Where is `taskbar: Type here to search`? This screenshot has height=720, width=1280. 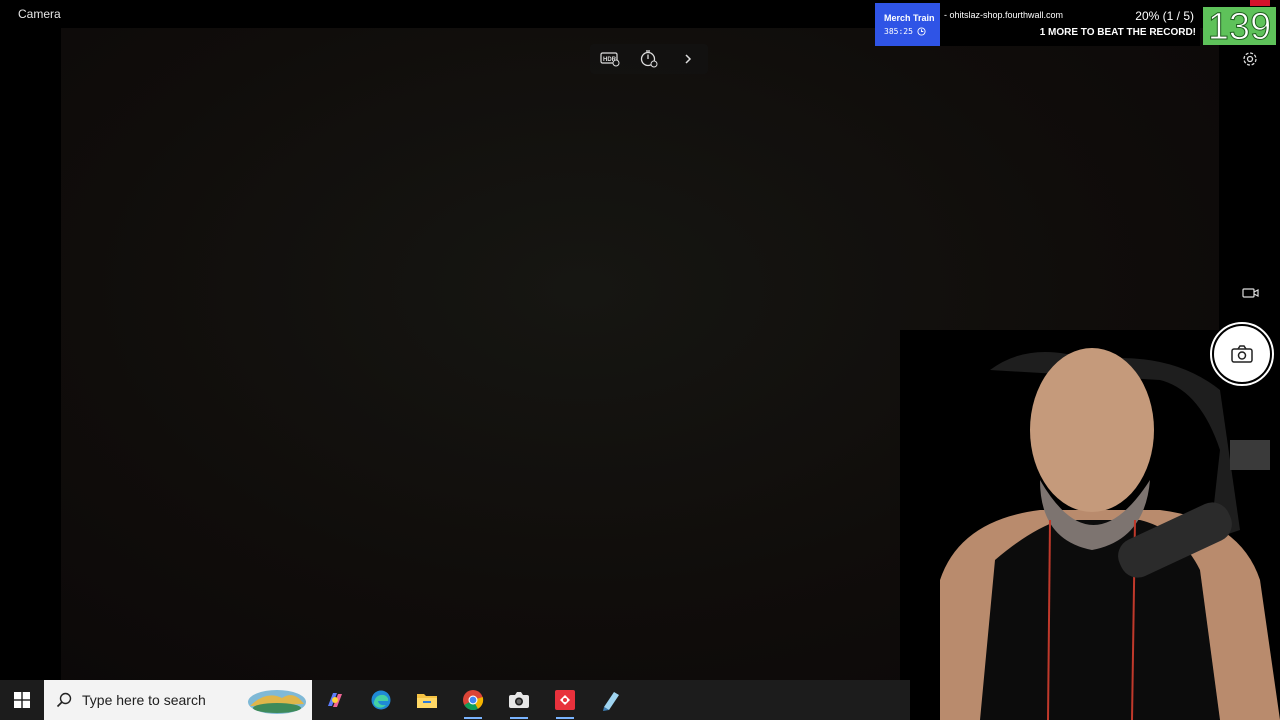 taskbar: Type here to search is located at coordinates (455, 700).